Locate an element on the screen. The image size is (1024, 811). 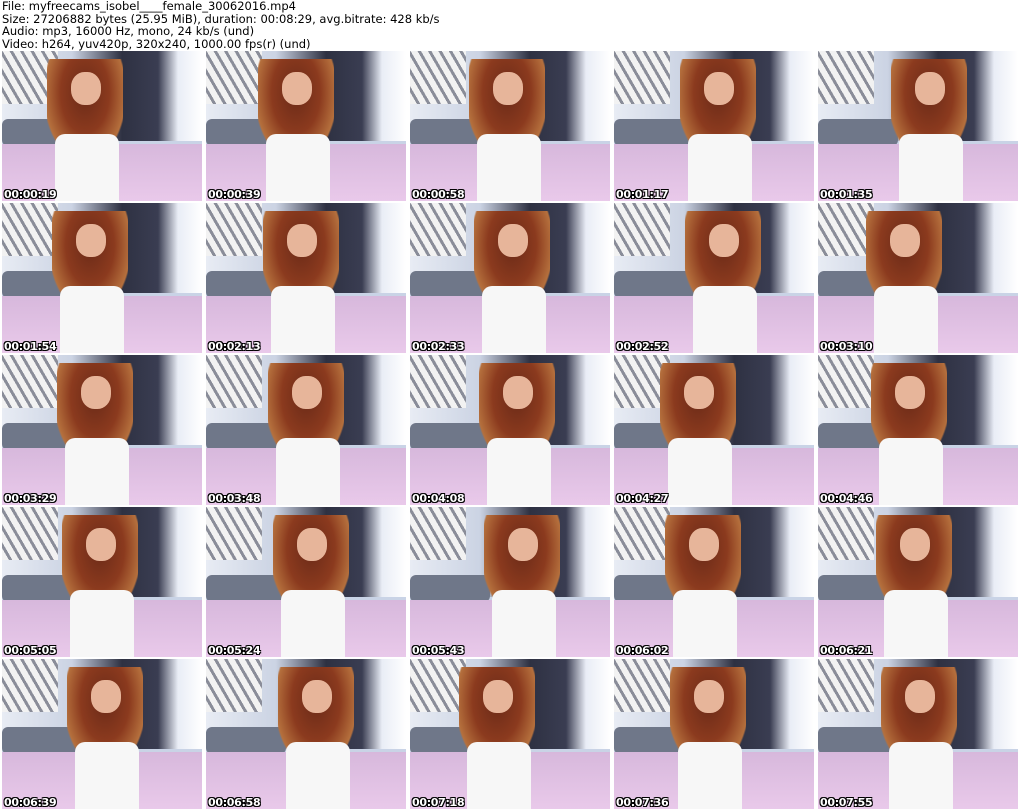
timestamp: 00:00:58 is located at coordinates (438, 194).